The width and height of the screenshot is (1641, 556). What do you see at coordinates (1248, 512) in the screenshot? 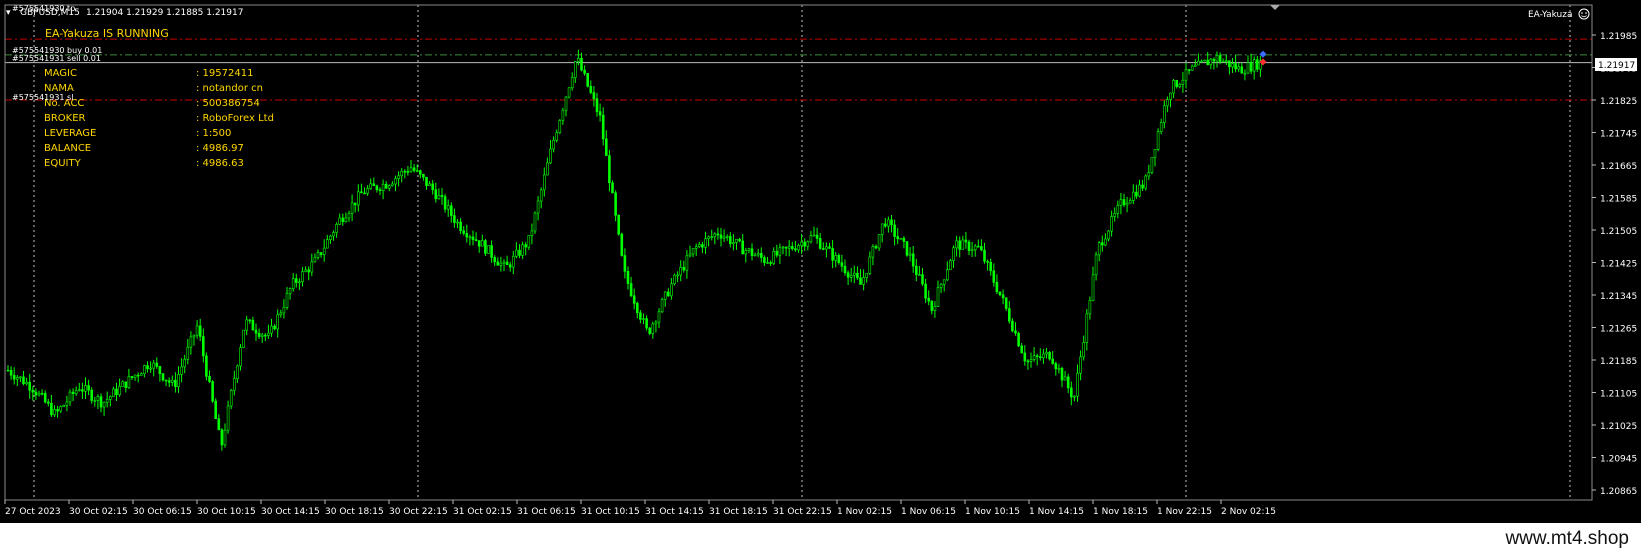
I see `time-tick-label: 2 Nov 02:15` at bounding box center [1248, 512].